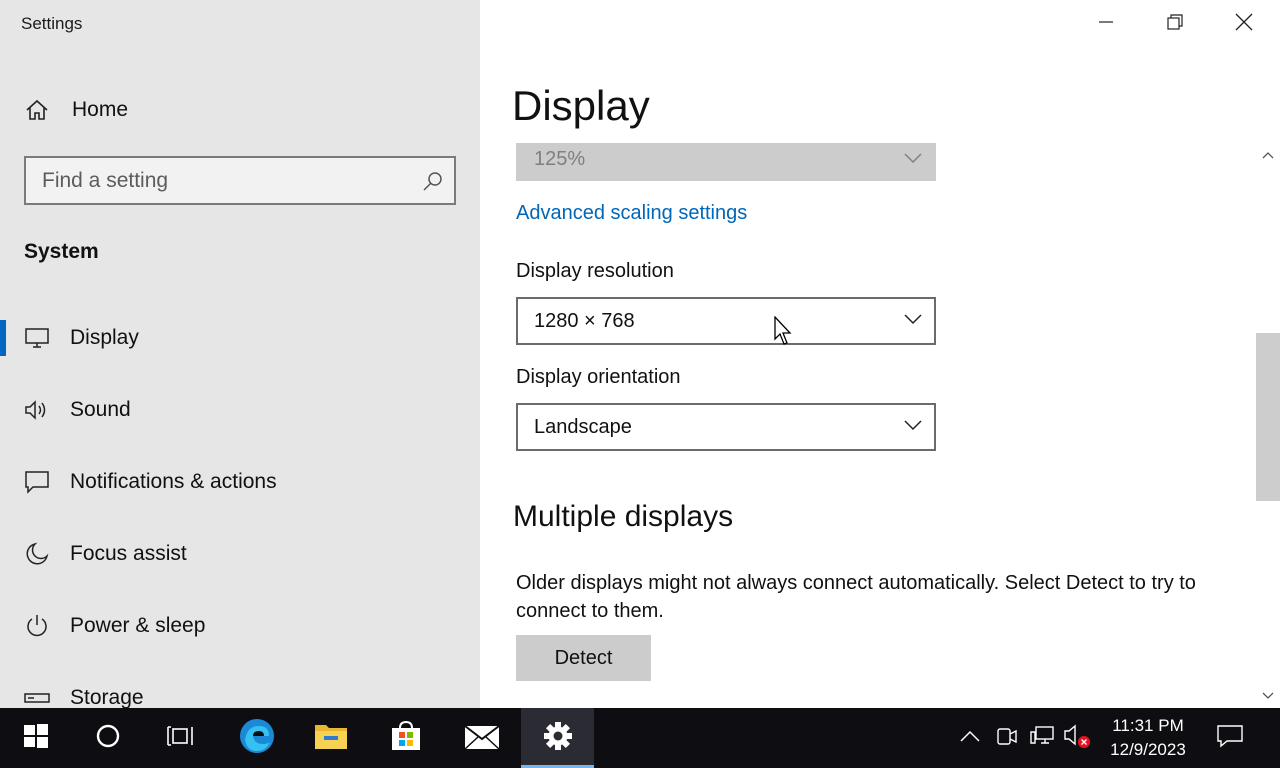 The height and width of the screenshot is (768, 1280). Describe the element at coordinates (726, 162) in the screenshot. I see `scale-dropdown: 125%` at that location.